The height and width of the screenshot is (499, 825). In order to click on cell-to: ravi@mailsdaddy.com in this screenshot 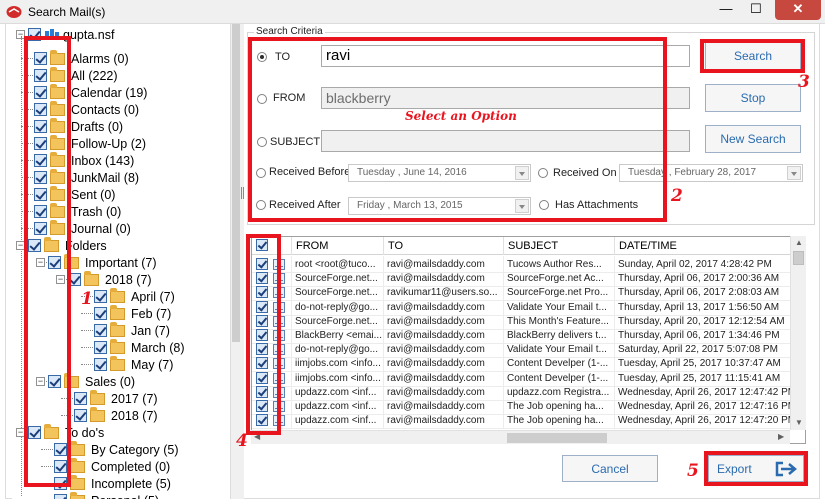, I will do `click(444, 421)`.